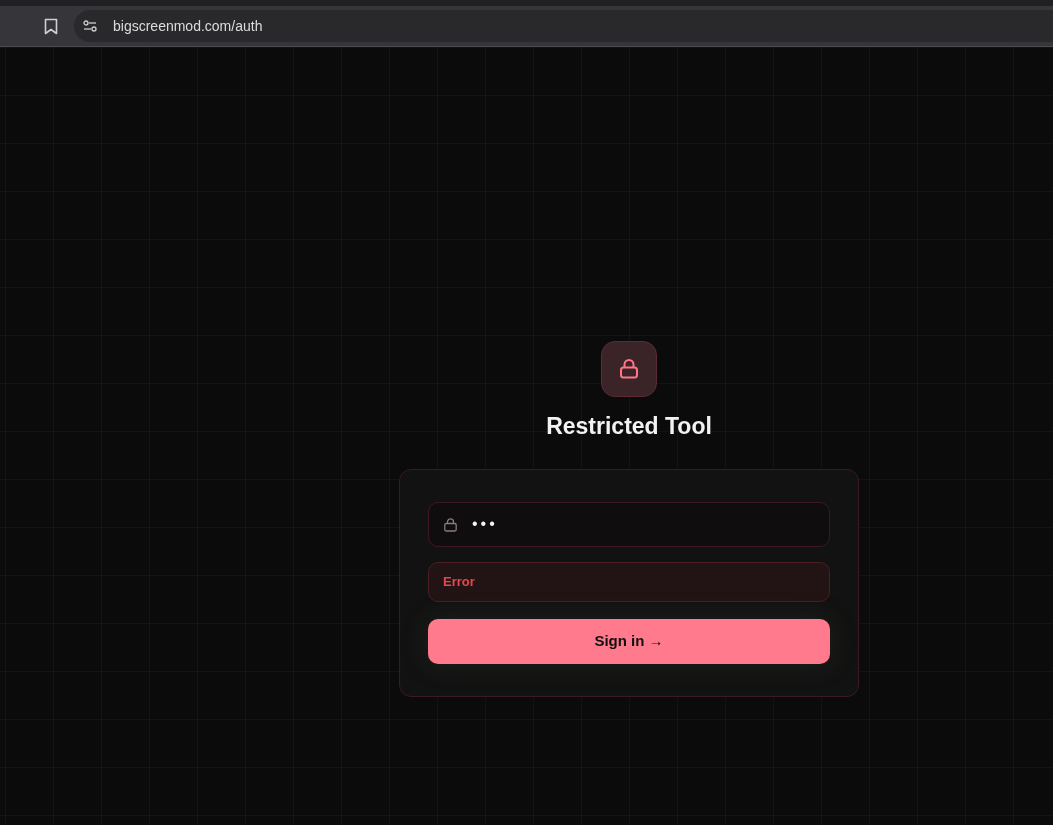 This screenshot has height=825, width=1053. I want to click on address-bar: bigscreenmod.com/auth, so click(563, 26).